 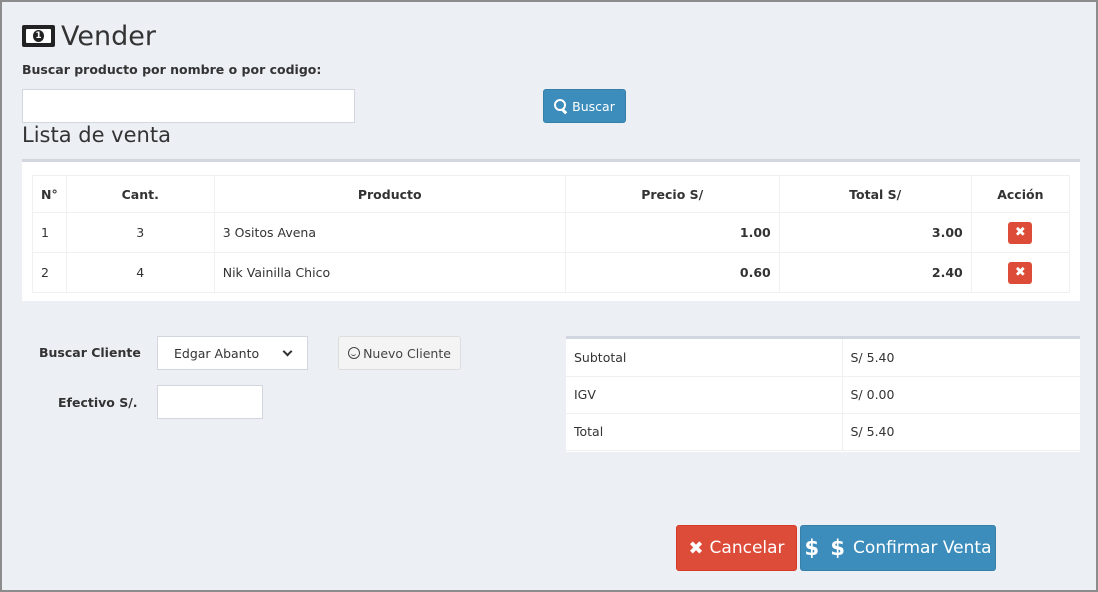 What do you see at coordinates (49, 194) in the screenshot?
I see `col-header-number: N°` at bounding box center [49, 194].